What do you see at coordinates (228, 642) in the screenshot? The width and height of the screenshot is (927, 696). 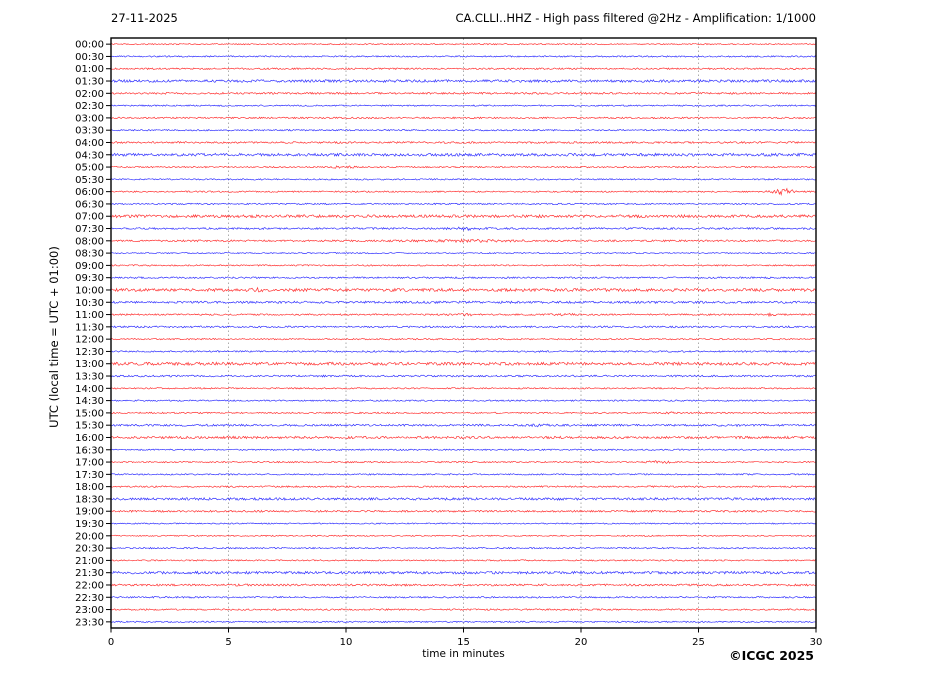 I see `x-tick-label: 5` at bounding box center [228, 642].